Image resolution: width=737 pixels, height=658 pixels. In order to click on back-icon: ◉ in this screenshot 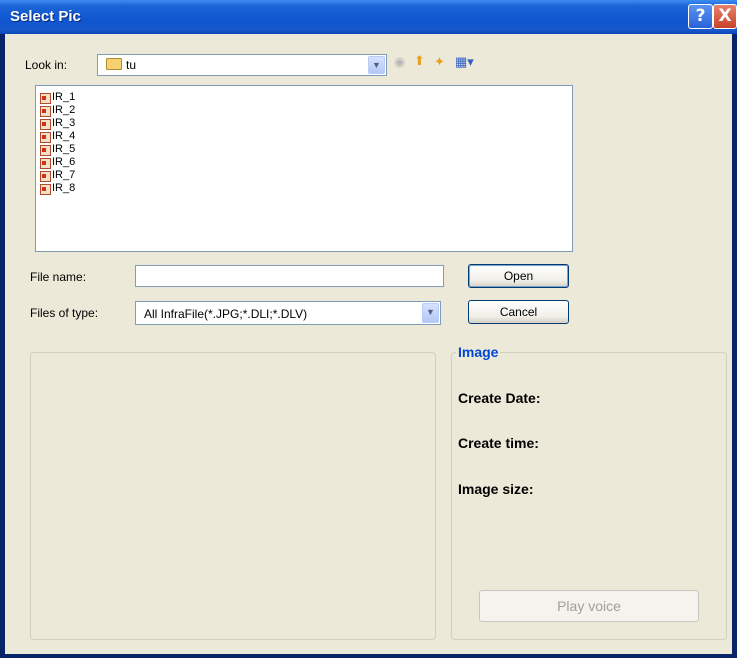, I will do `click(399, 62)`.